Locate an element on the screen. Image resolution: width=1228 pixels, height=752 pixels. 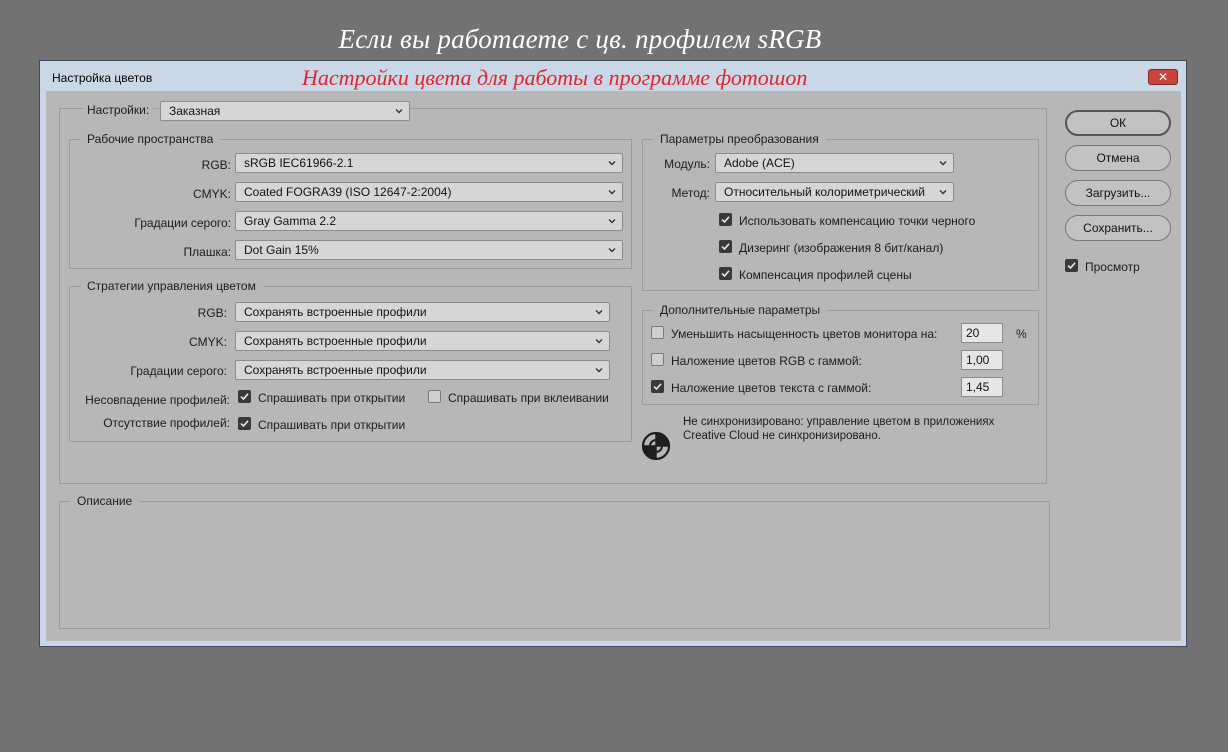
description-group: Описание is located at coordinates (554, 561).